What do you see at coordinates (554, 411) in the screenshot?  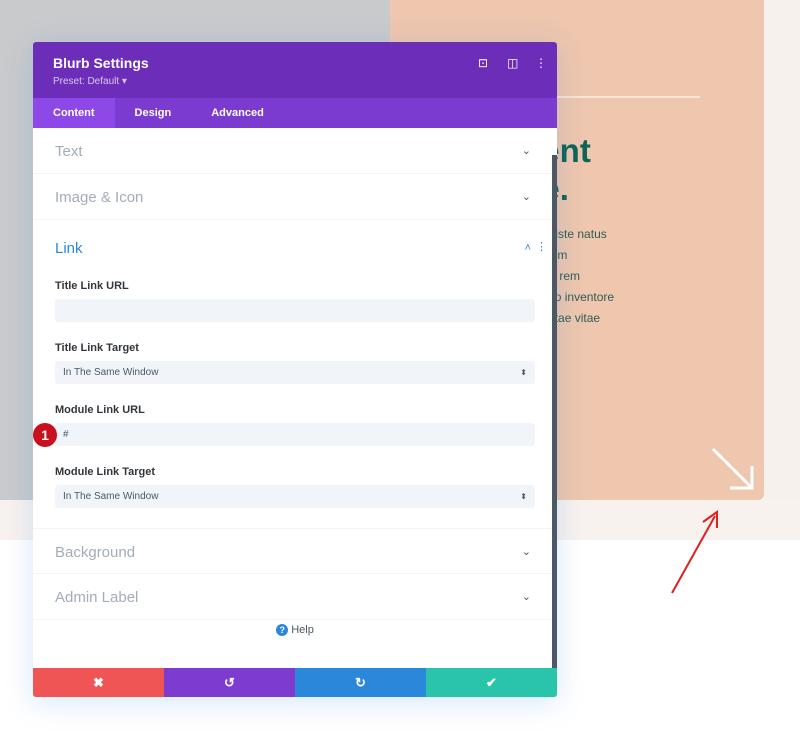 I see `scrollbar` at bounding box center [554, 411].